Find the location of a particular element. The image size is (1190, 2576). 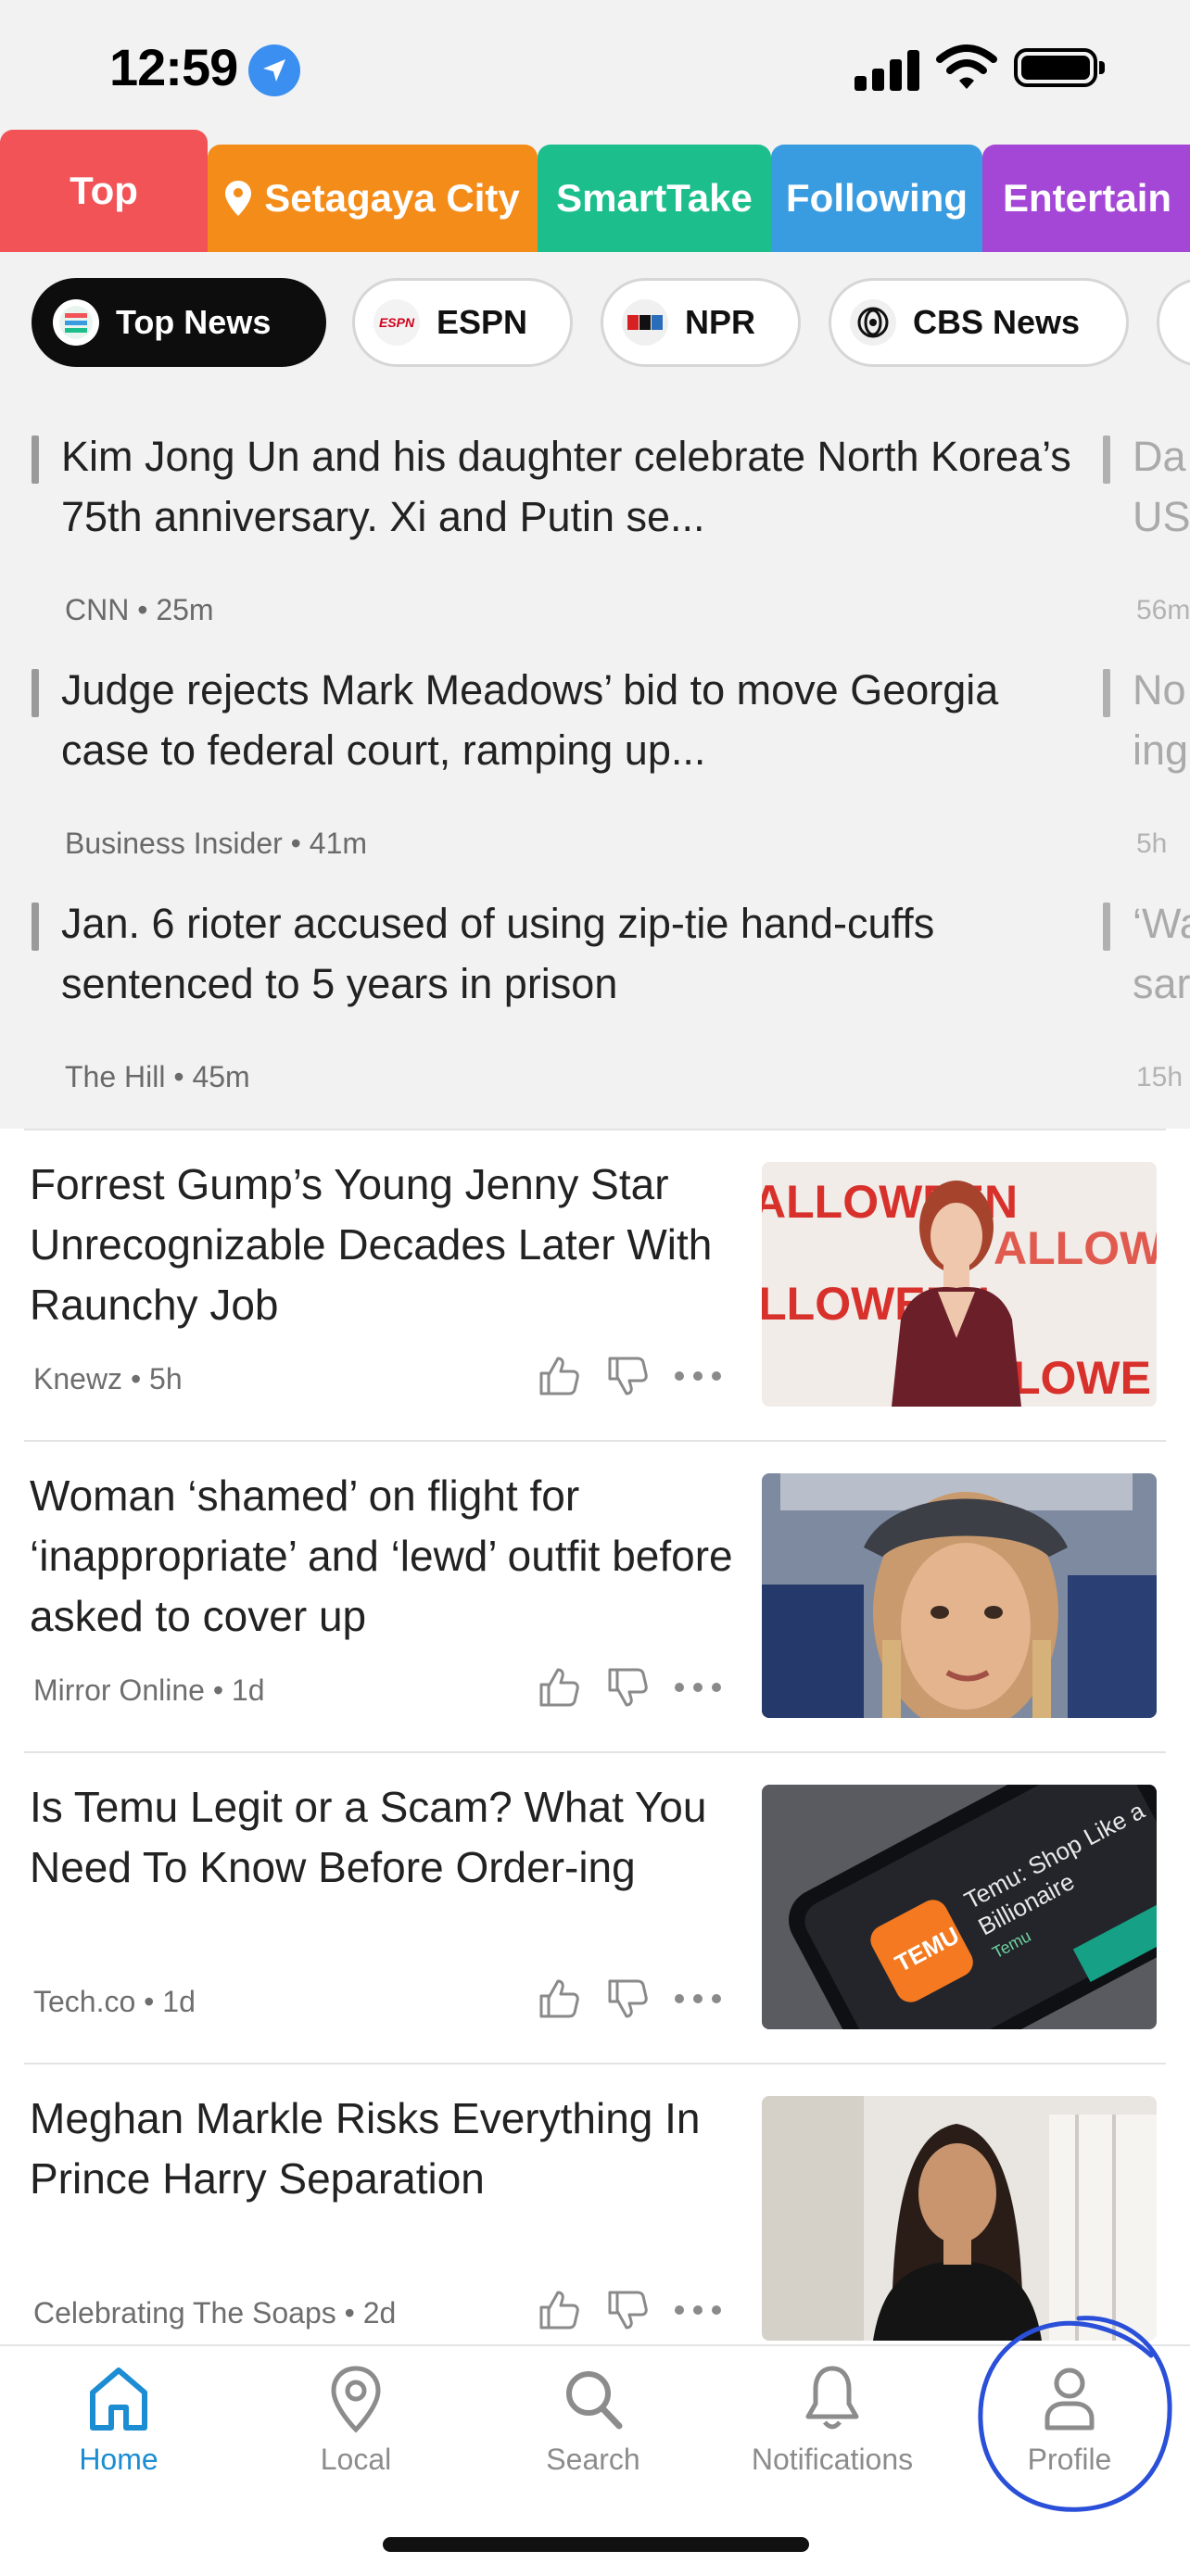

feed-meta: Mirror Online • 1d is located at coordinates (149, 1690).